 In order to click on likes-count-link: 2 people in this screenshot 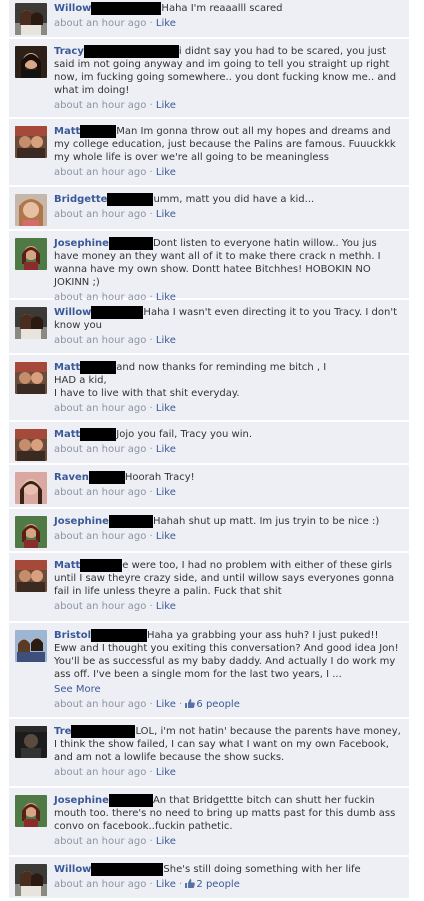, I will do `click(212, 884)`.